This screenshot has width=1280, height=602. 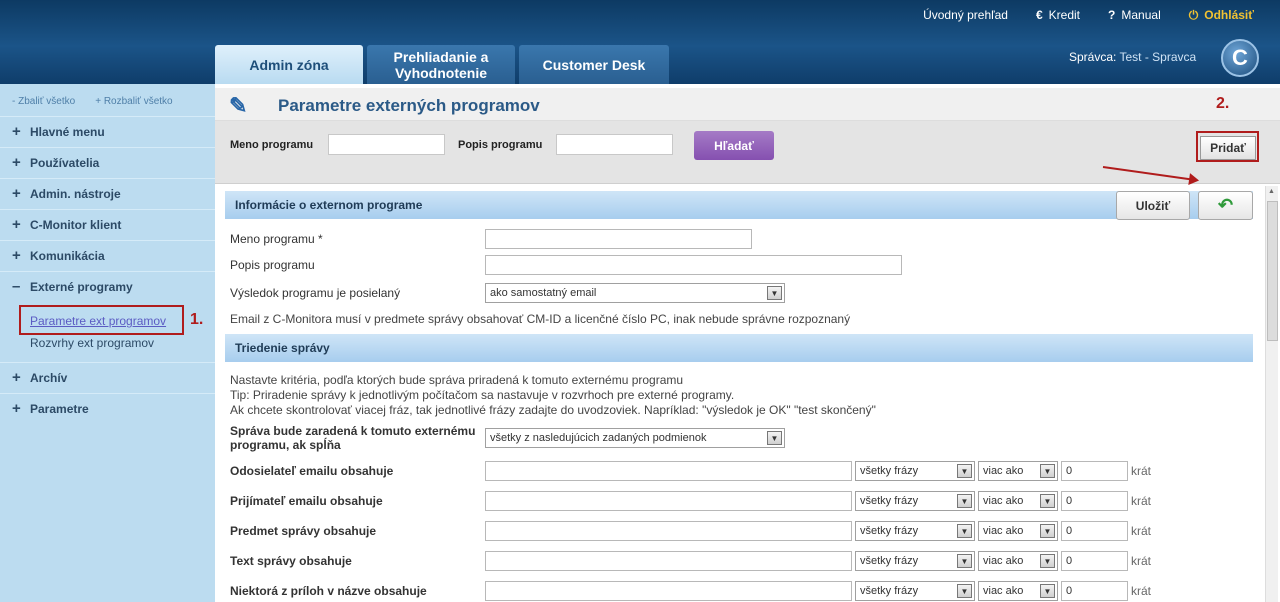 I want to click on description-label: Popis programu, so click(x=272, y=265).